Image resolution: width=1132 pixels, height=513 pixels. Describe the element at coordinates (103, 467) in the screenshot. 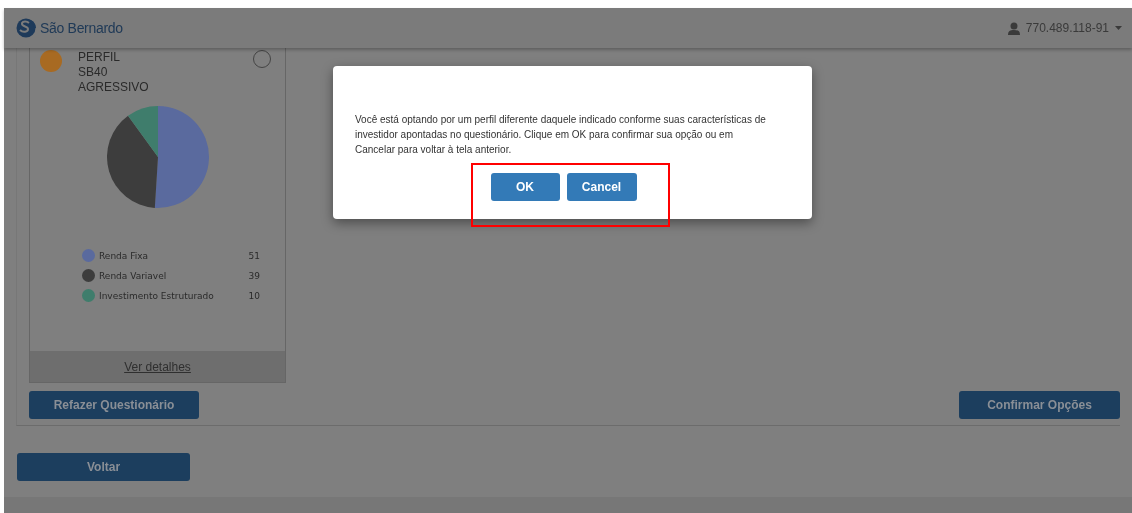

I see `back-button: Voltar` at that location.